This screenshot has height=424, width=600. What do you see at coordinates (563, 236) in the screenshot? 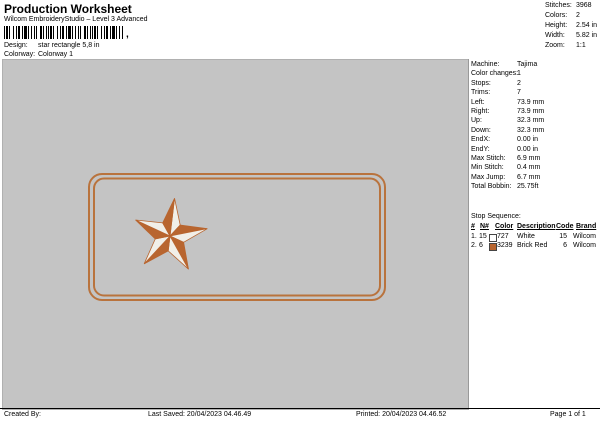
I see `stop-code: 15` at bounding box center [563, 236].